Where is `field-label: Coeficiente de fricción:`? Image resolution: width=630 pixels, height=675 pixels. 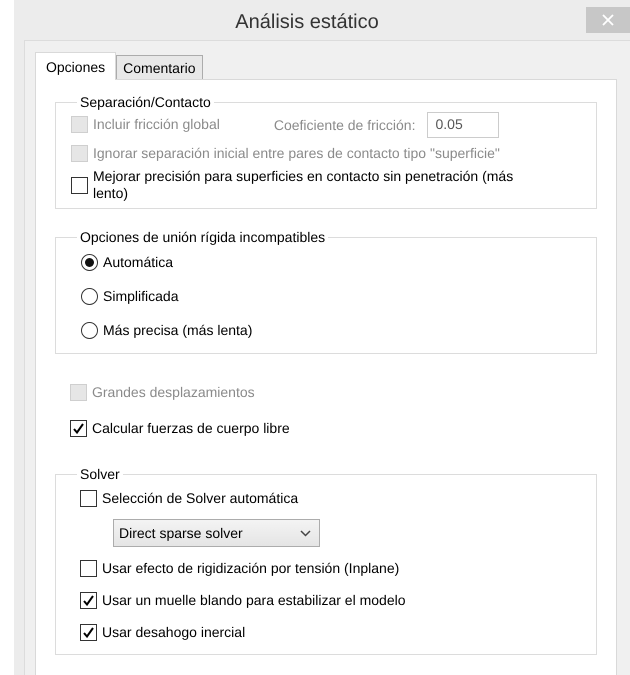
field-label: Coeficiente de fricción: is located at coordinates (345, 124).